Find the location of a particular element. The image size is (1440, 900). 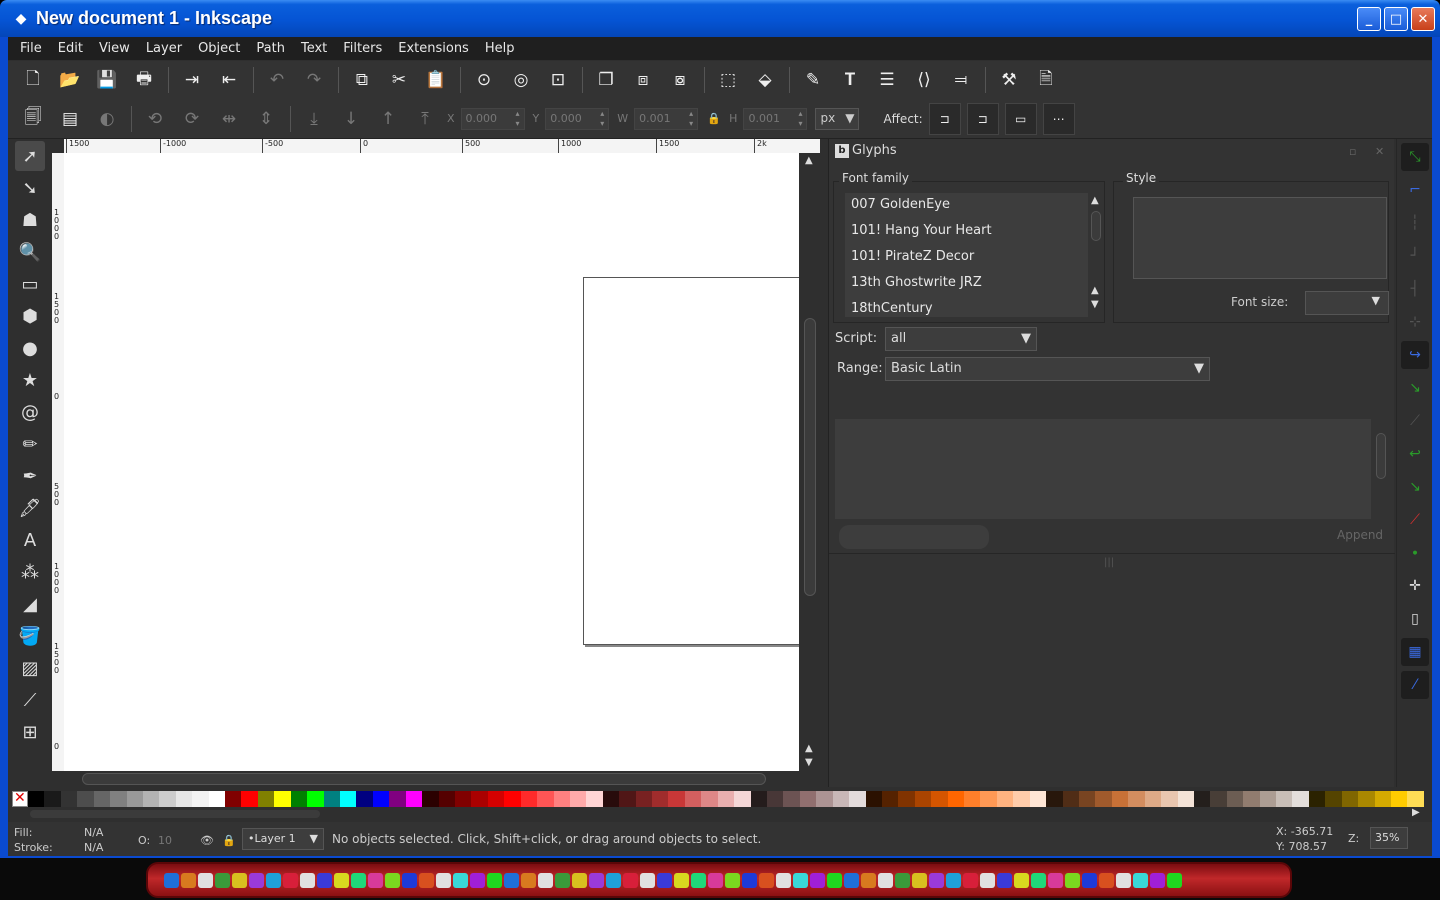

snap-bbox-center-icon: ⊹ is located at coordinates (1415, 322).